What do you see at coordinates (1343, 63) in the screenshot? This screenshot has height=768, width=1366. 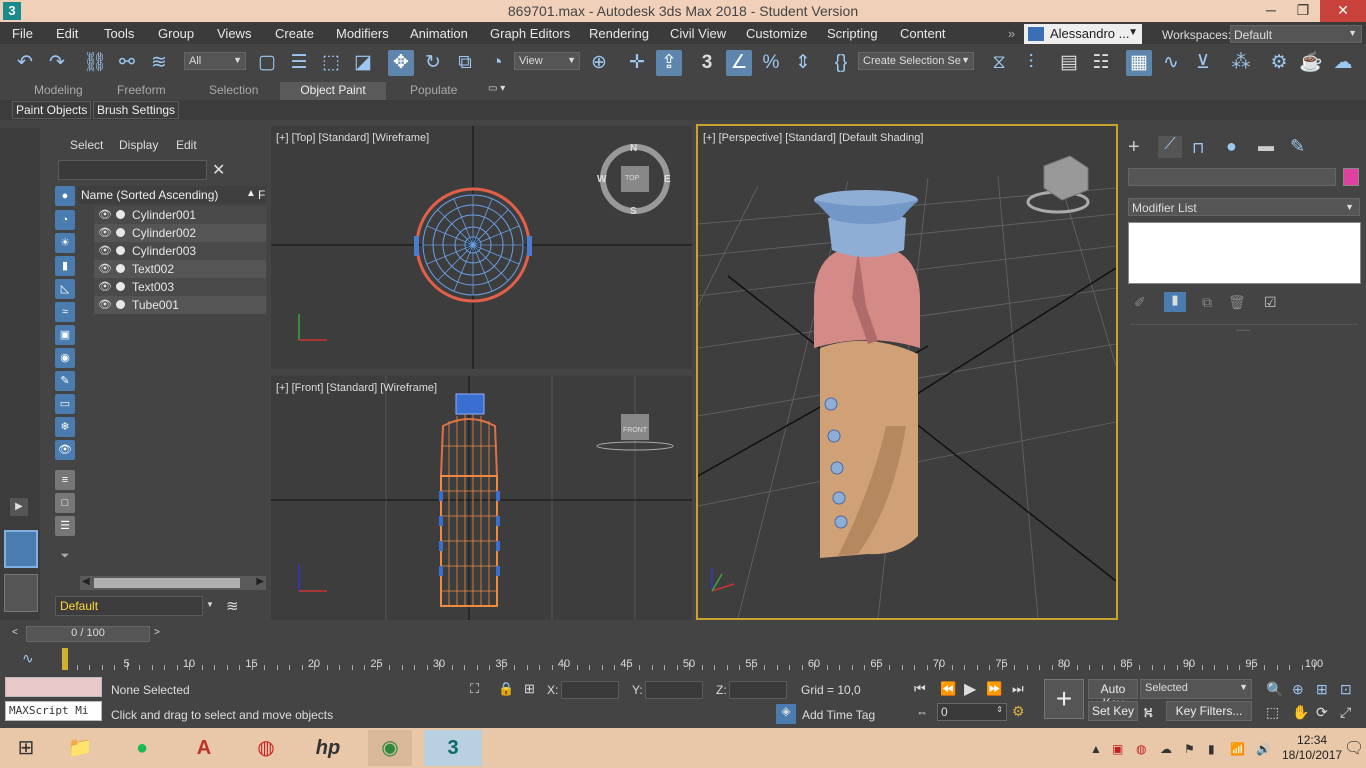 I see `render-production-icon: ☁` at bounding box center [1343, 63].